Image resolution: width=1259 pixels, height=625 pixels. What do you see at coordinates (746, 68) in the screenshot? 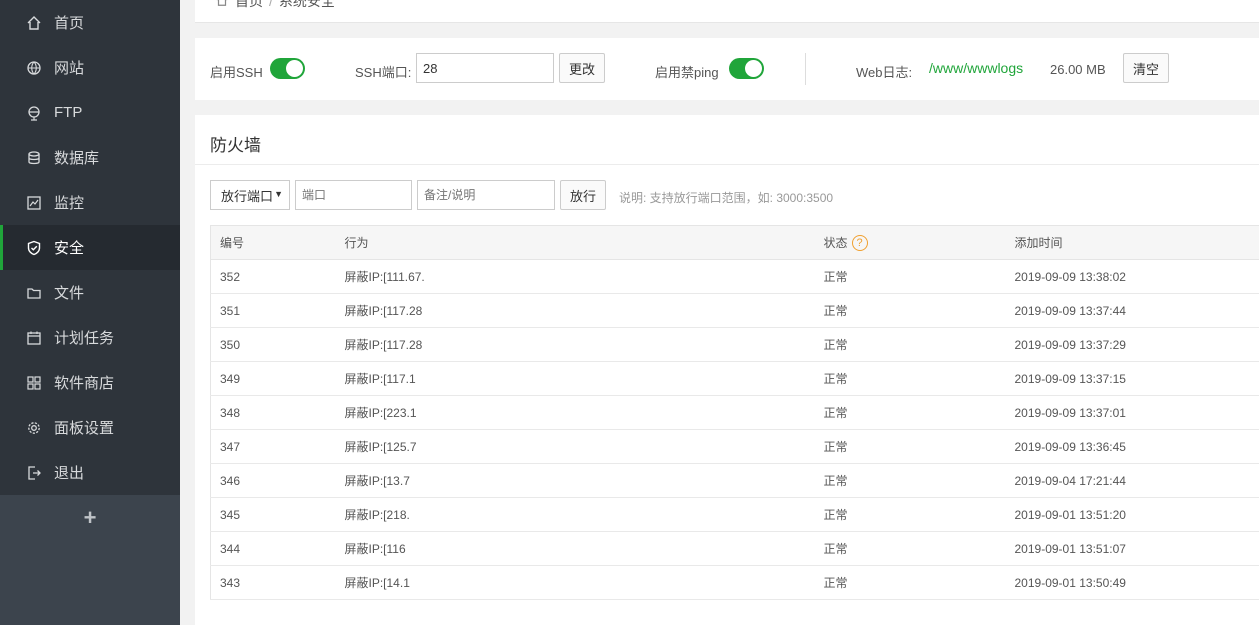
I see `disable-ping-toggle` at bounding box center [746, 68].